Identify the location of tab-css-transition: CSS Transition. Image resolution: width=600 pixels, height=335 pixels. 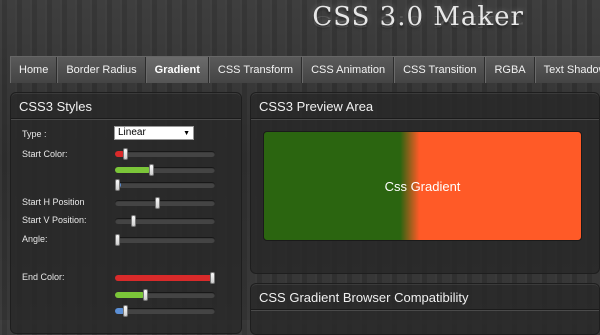
(440, 70).